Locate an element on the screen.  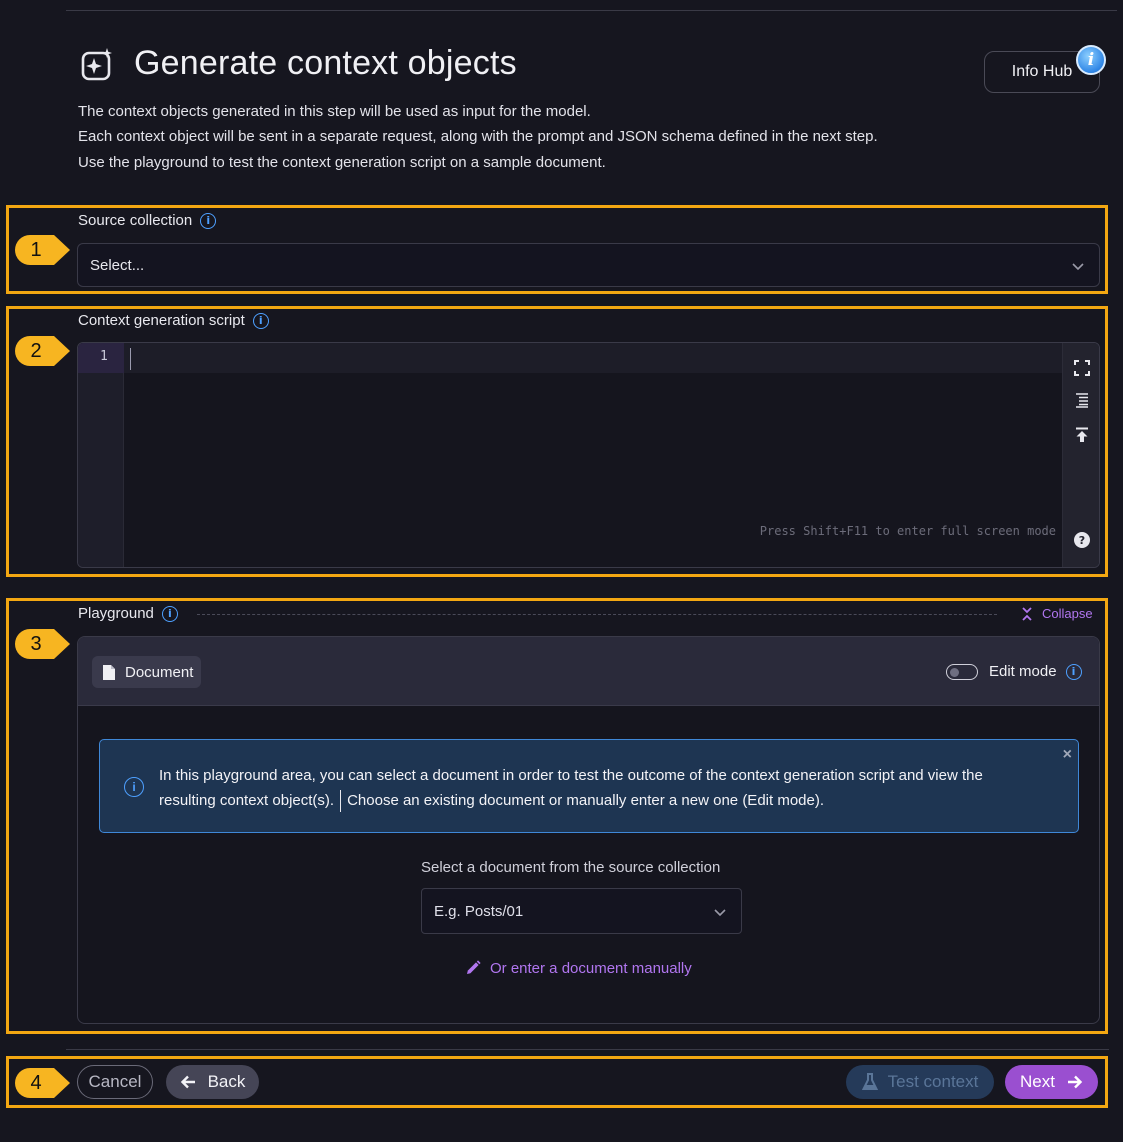
fullscreen-icon is located at coordinates (1082, 368).